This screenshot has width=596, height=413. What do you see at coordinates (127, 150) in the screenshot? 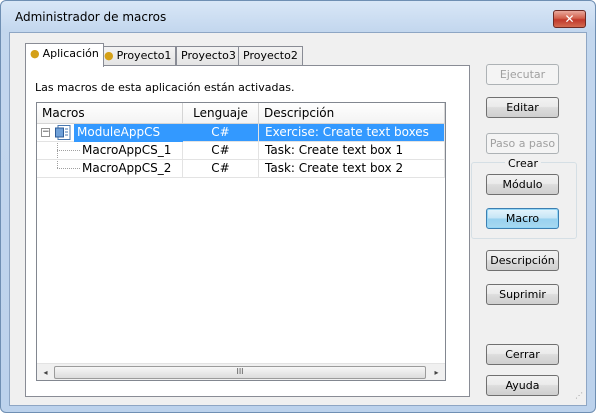
I see `macro-name: MacroAppCS_1` at bounding box center [127, 150].